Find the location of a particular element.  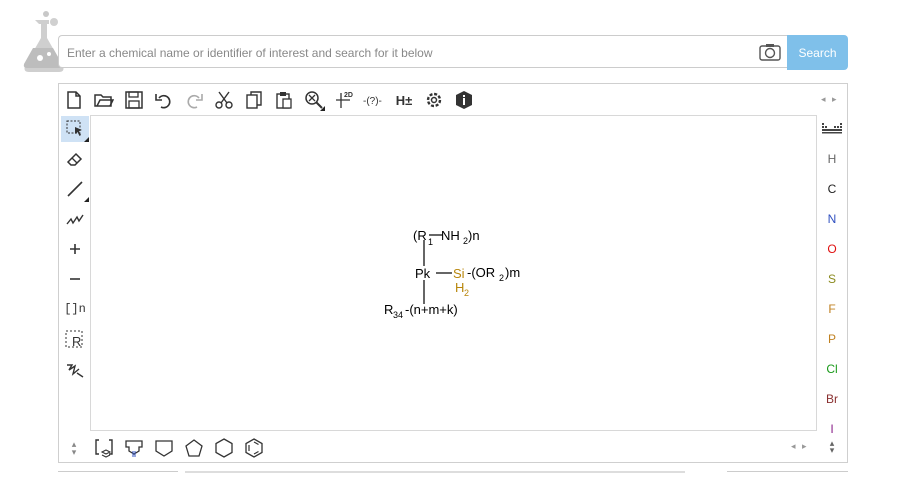

element-br: Br is located at coordinates (832, 399).